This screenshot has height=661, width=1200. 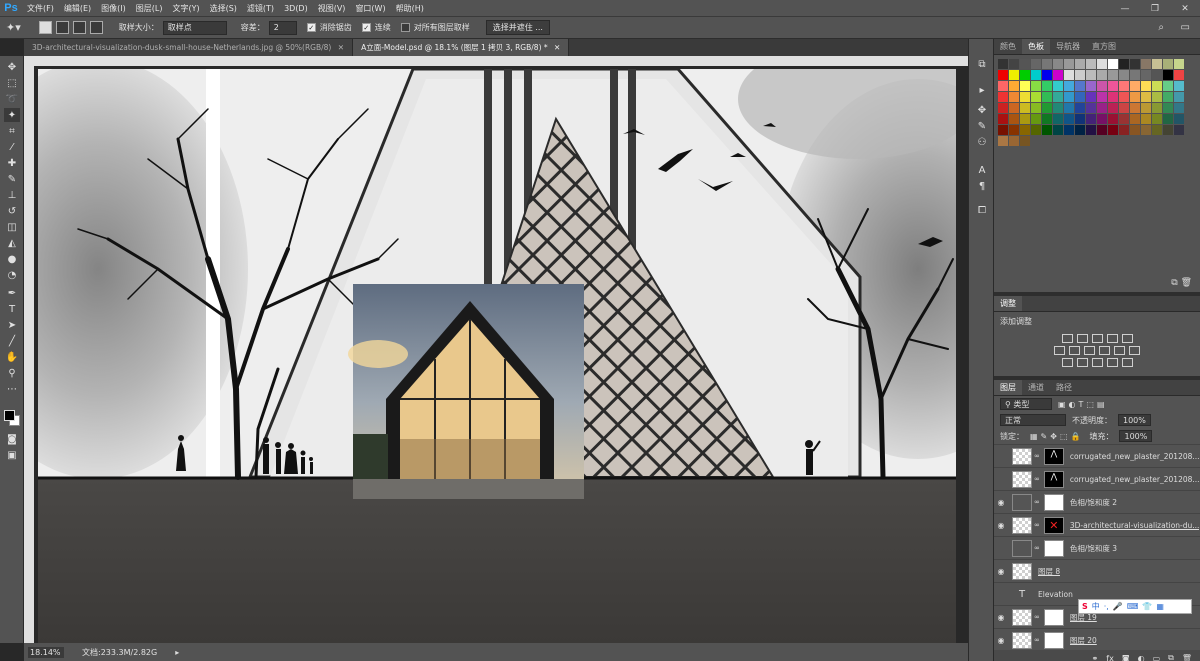 I want to click on sample-size-select: 取样点, so click(x=194, y=27).